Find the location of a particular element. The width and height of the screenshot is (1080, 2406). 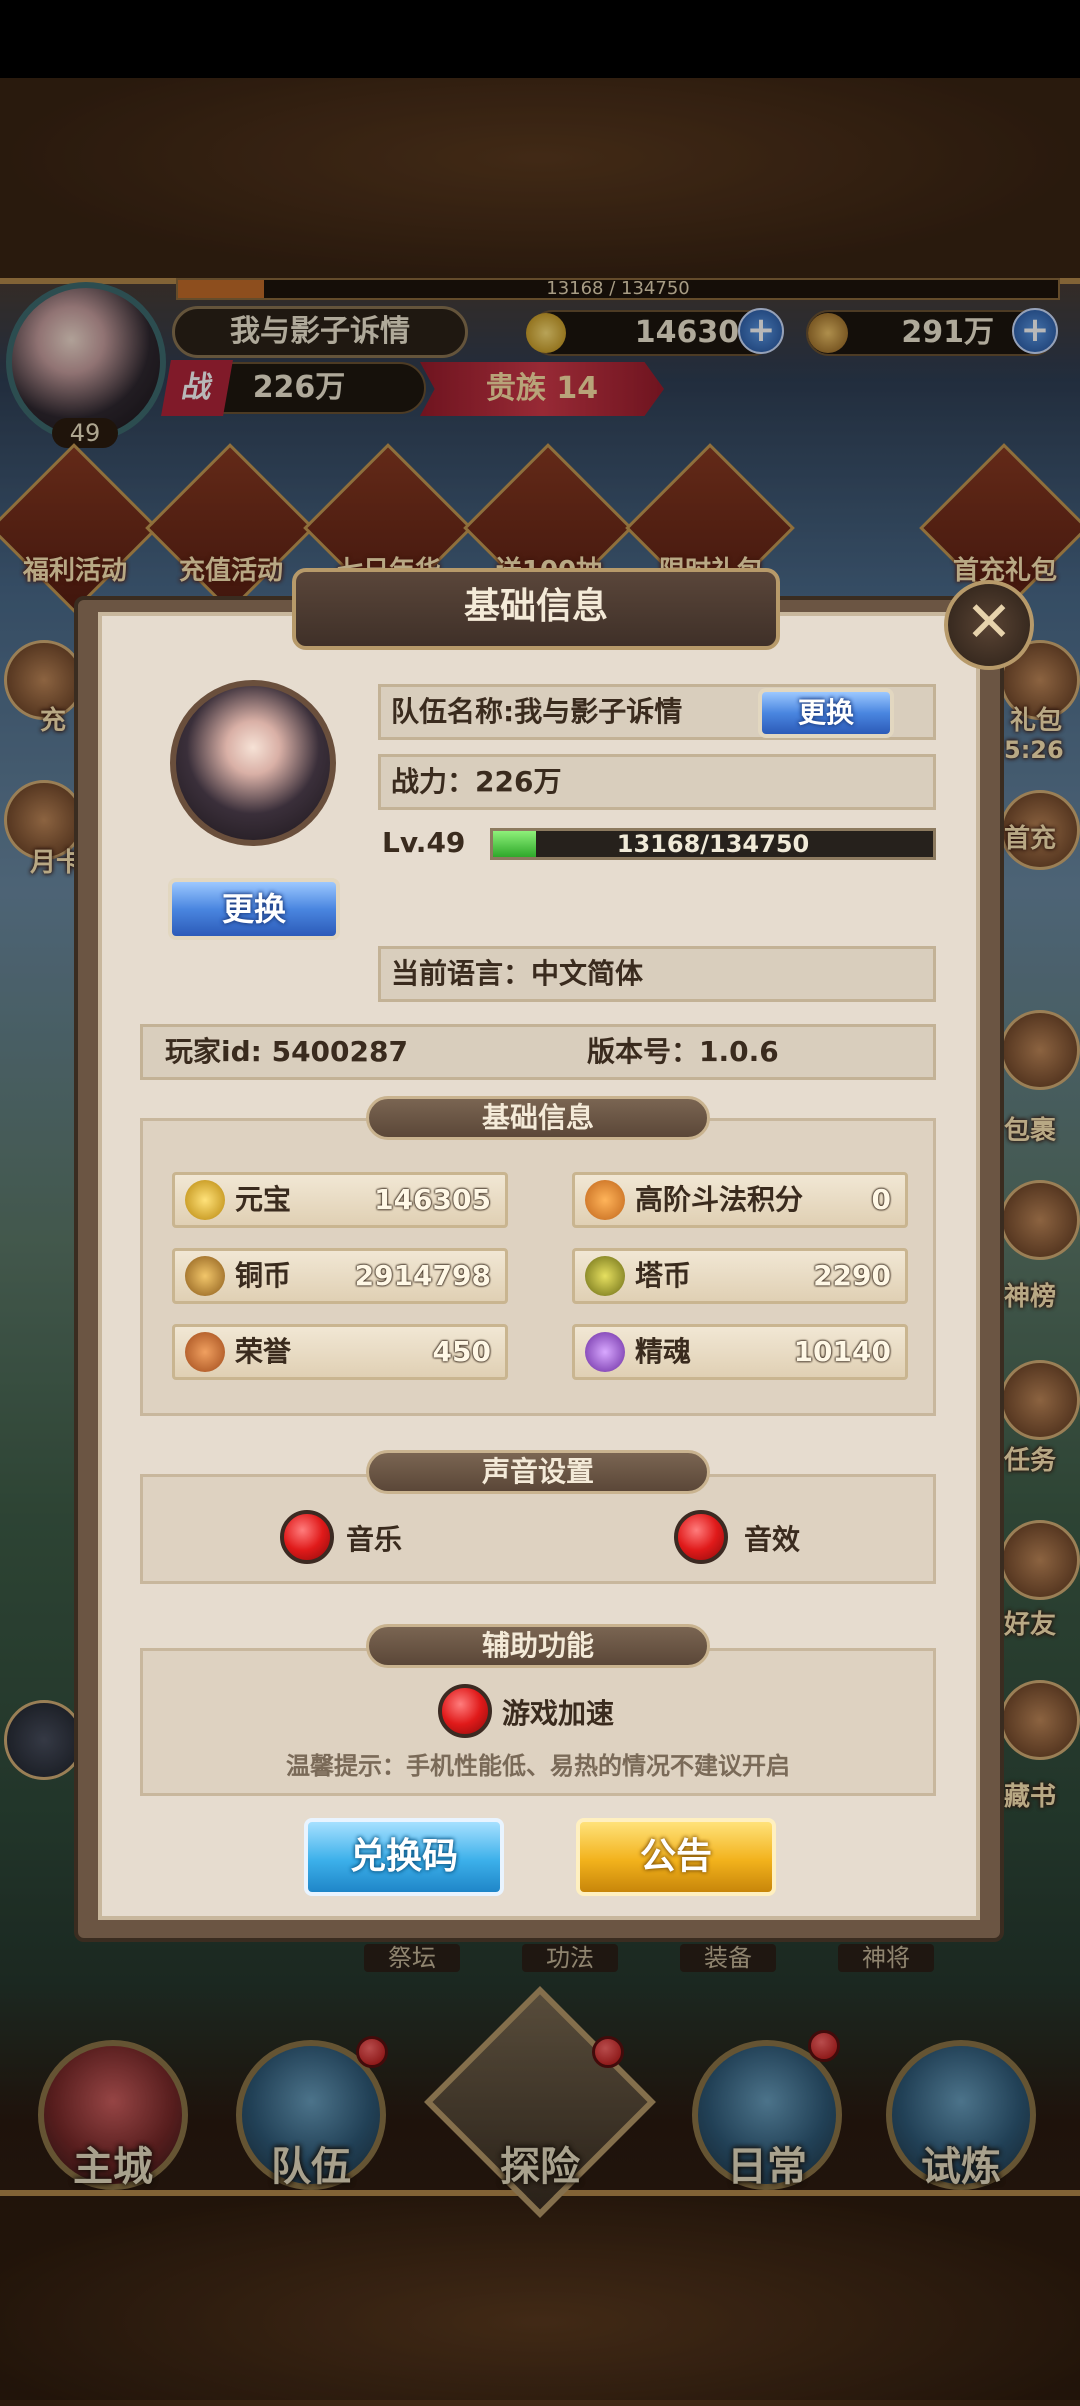

resource-copper: 铜币 2914798 is located at coordinates (340, 1276).